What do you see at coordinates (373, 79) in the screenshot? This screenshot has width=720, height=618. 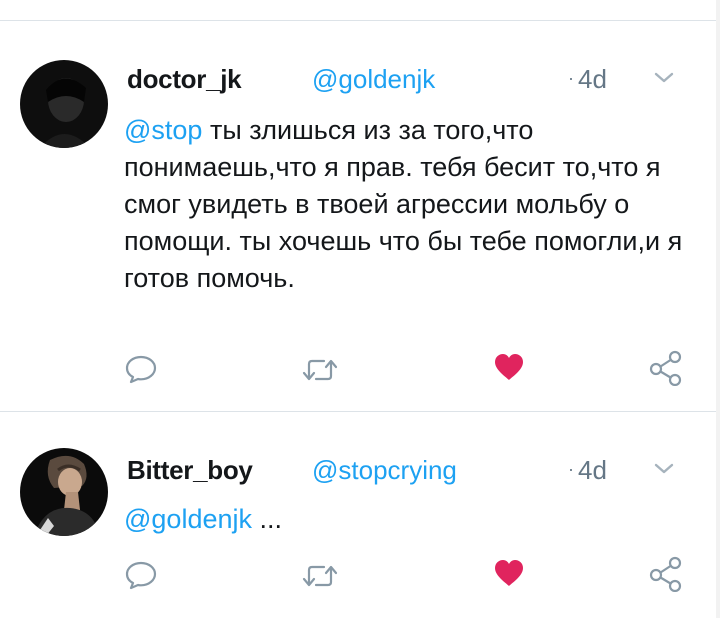 I see `username: @goldenjk` at bounding box center [373, 79].